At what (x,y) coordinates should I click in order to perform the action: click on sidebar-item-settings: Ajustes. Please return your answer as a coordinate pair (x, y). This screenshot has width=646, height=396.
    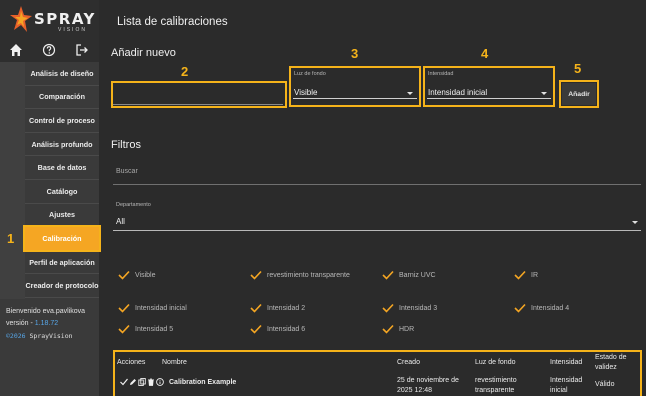
    Looking at the image, I should click on (62, 216).